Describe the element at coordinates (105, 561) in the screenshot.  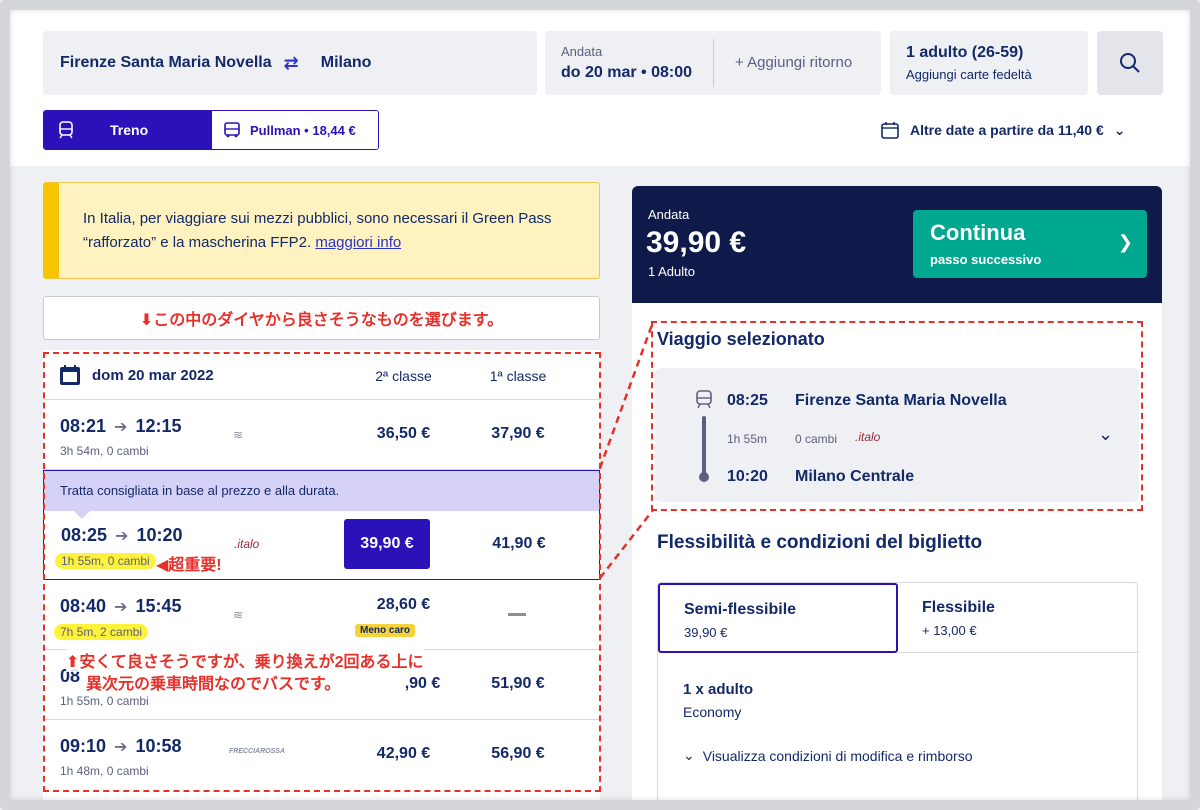
I see `trip-duration: 1h 55m, 0 cambi` at that location.